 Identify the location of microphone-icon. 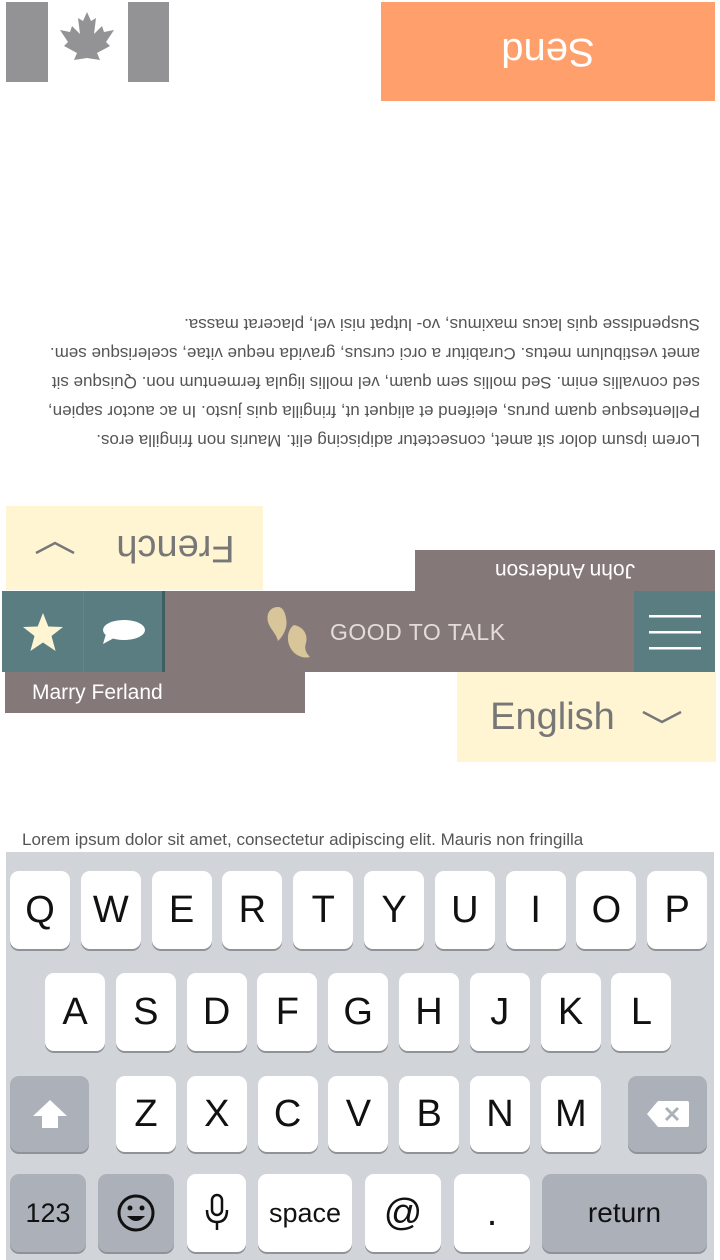
(216, 1211).